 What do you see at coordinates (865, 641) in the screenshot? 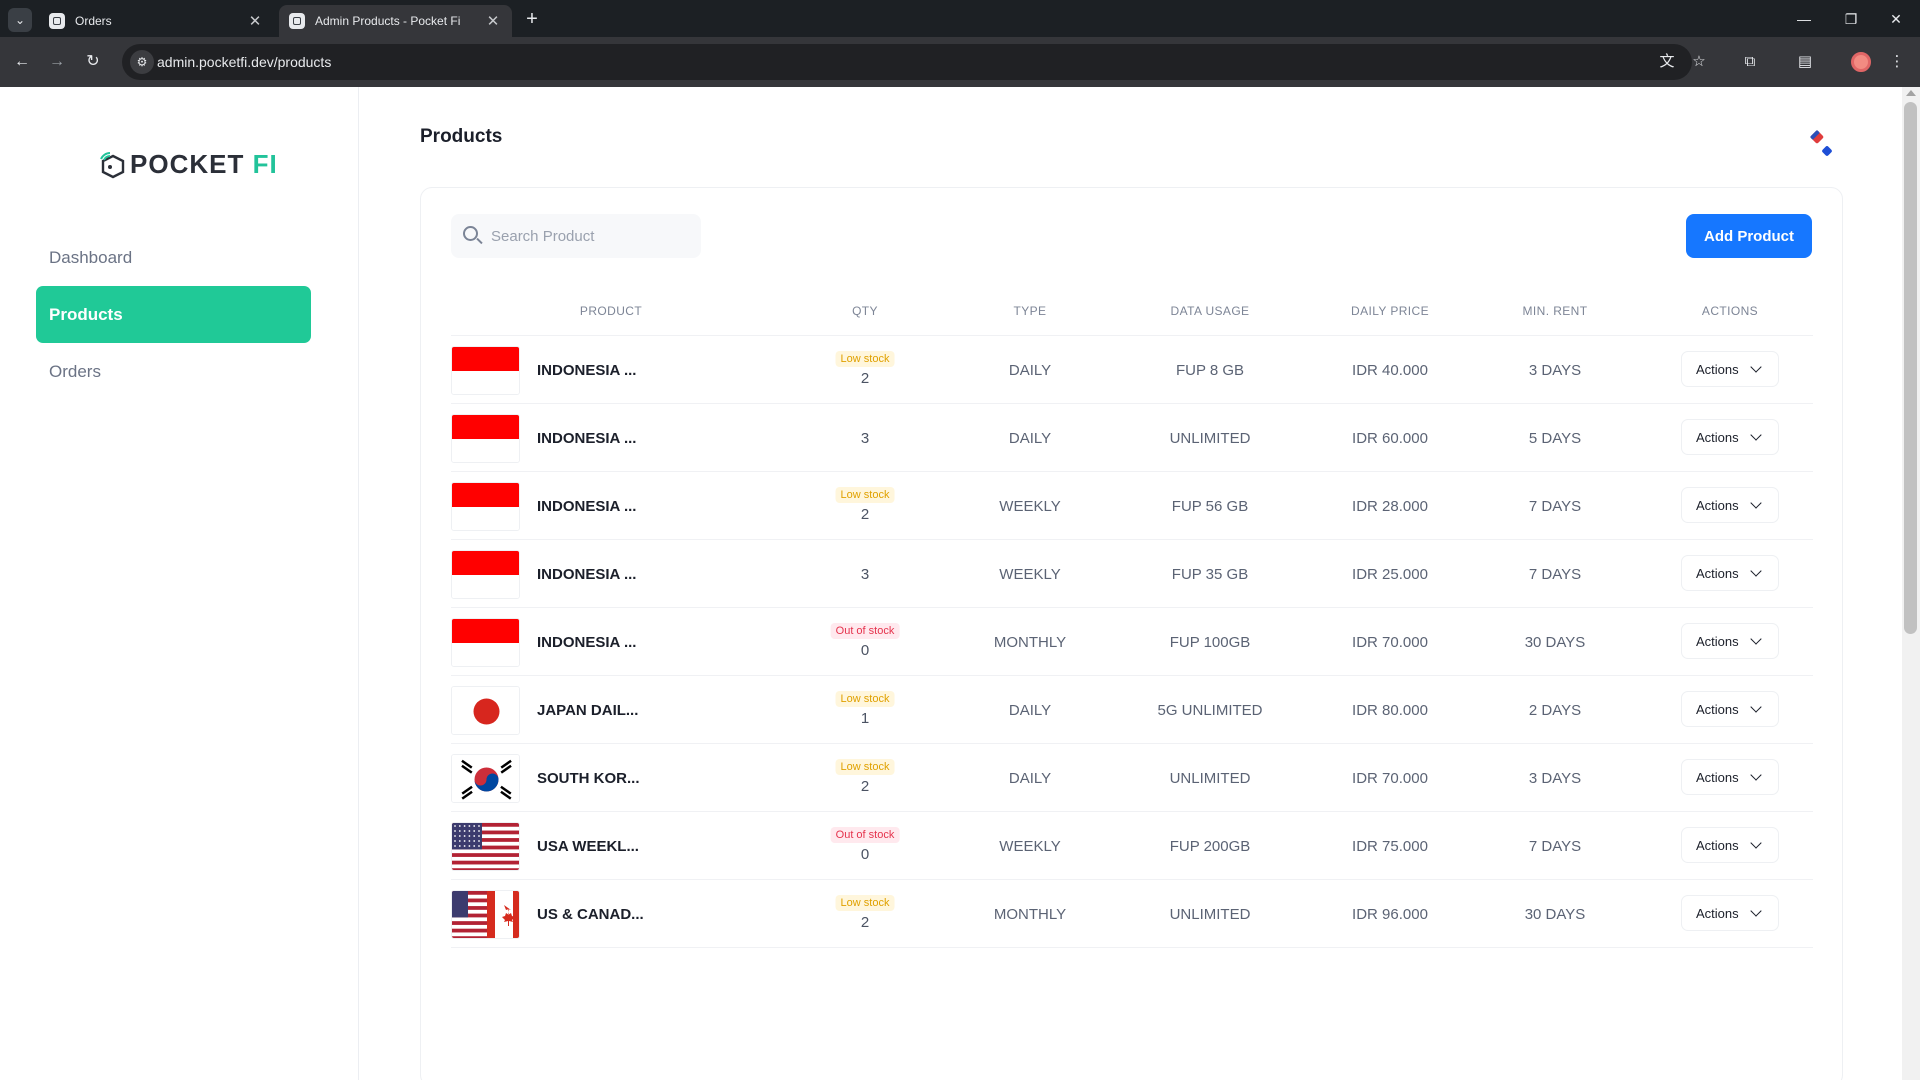
I see `qty-cell: Out of stock 0` at bounding box center [865, 641].